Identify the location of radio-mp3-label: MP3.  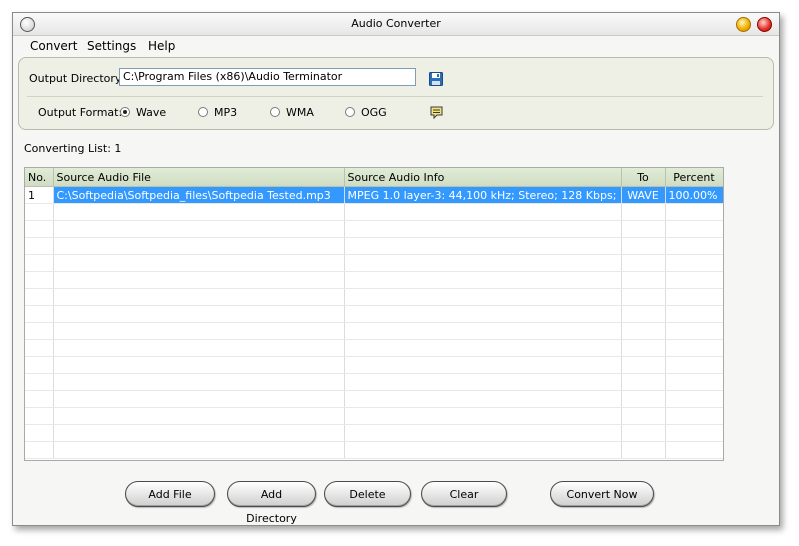
(225, 112).